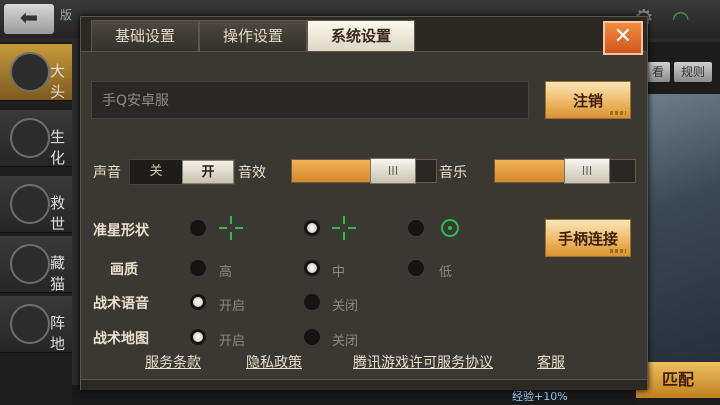 The height and width of the screenshot is (405, 720). Describe the element at coordinates (361, 35) in the screenshot. I see `tab-system: 系统设置` at that location.